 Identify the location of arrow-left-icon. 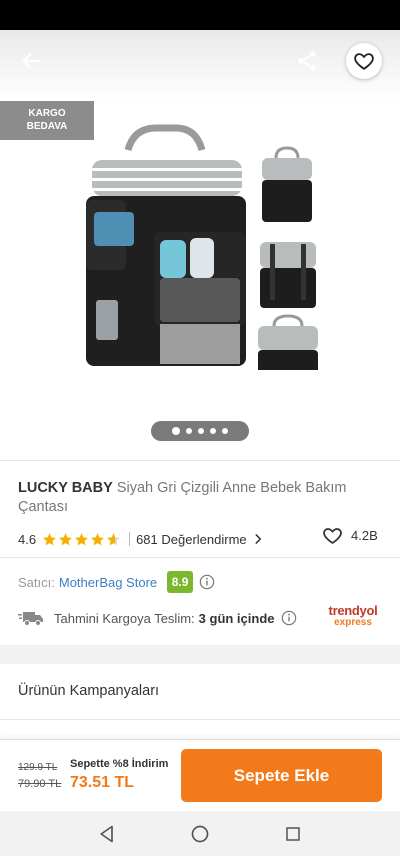
(31, 61).